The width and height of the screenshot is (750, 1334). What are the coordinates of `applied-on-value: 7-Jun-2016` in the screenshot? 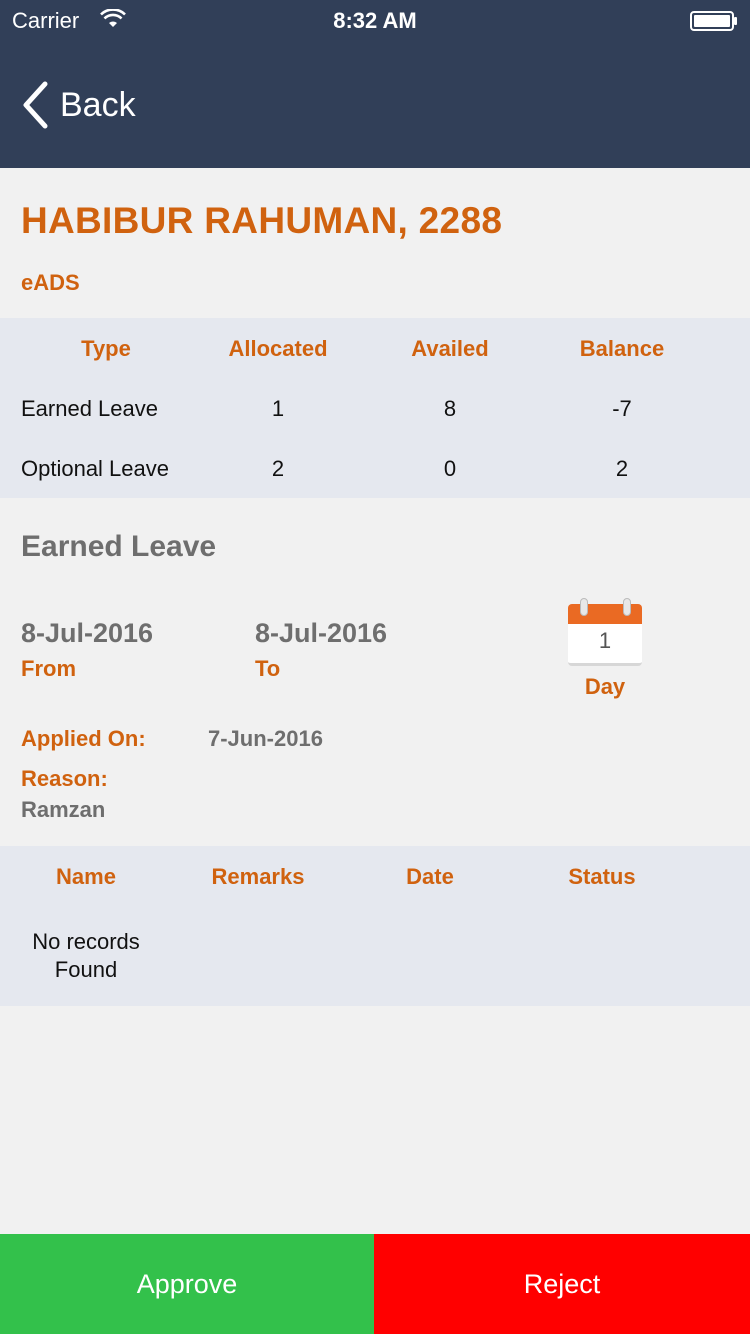 It's located at (265, 738).